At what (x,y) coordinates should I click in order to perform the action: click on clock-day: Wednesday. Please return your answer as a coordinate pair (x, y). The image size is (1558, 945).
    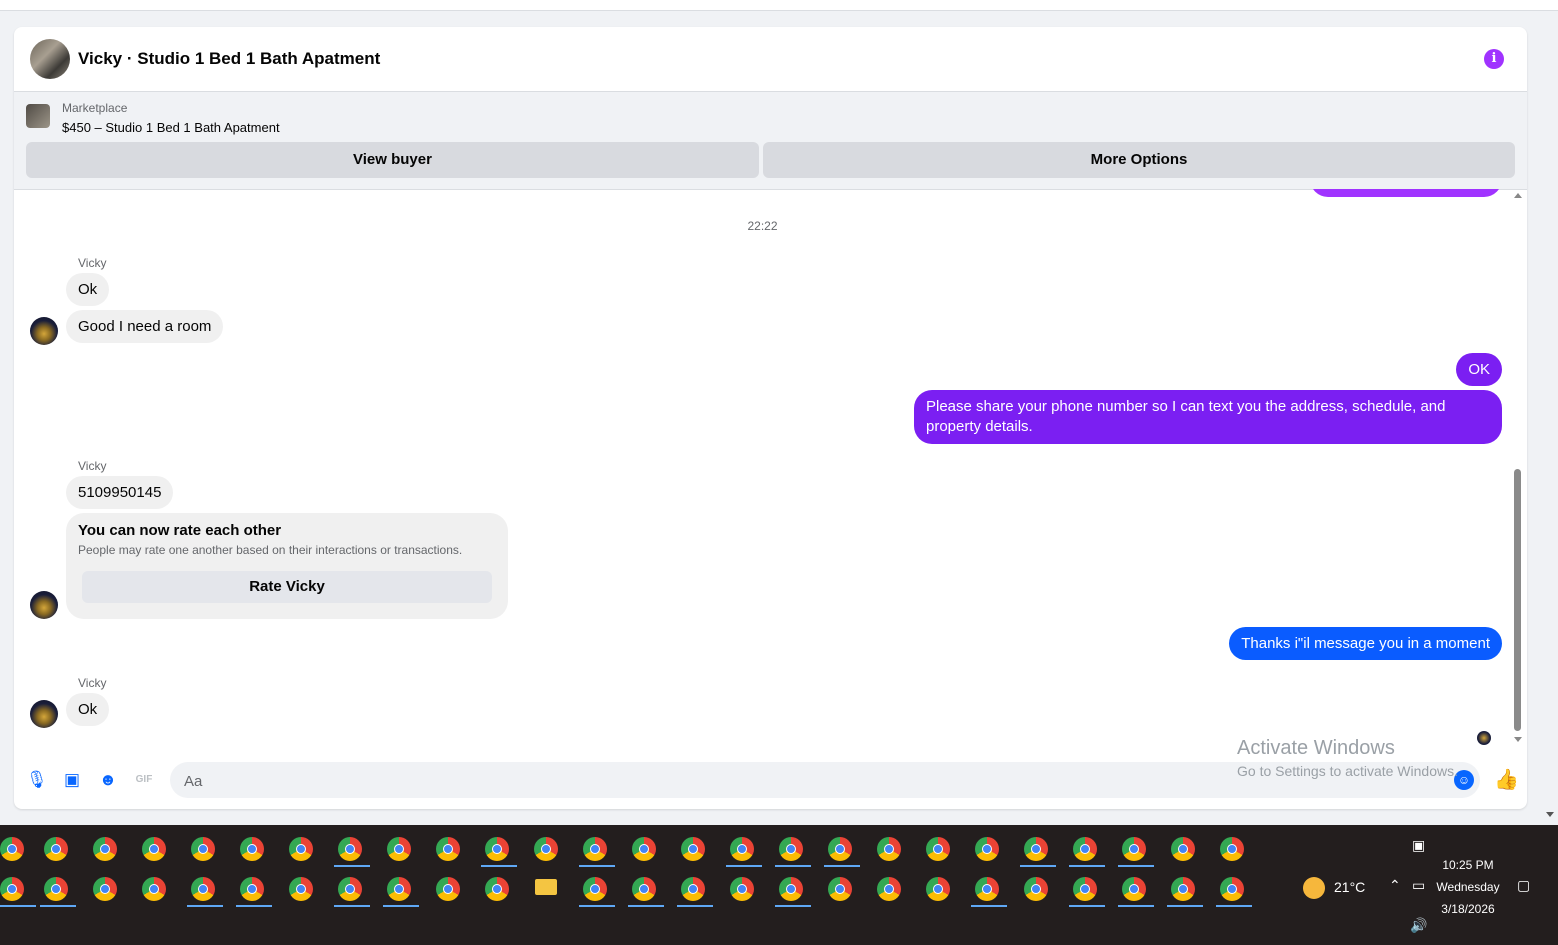
    Looking at the image, I should click on (1468, 887).